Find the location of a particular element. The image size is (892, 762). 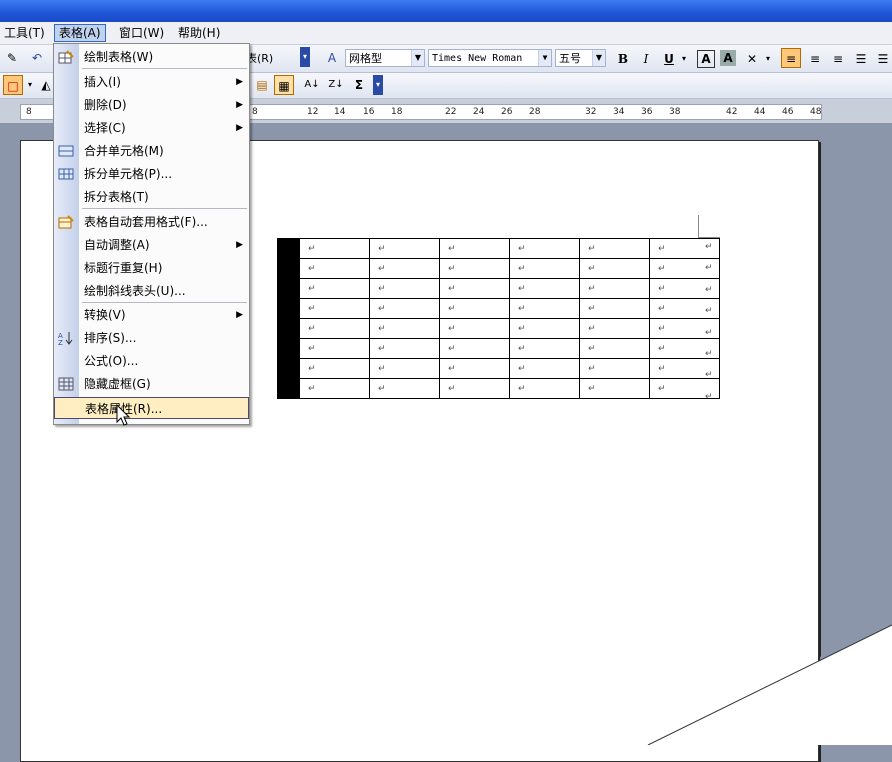

italic-button: I is located at coordinates (646, 59).